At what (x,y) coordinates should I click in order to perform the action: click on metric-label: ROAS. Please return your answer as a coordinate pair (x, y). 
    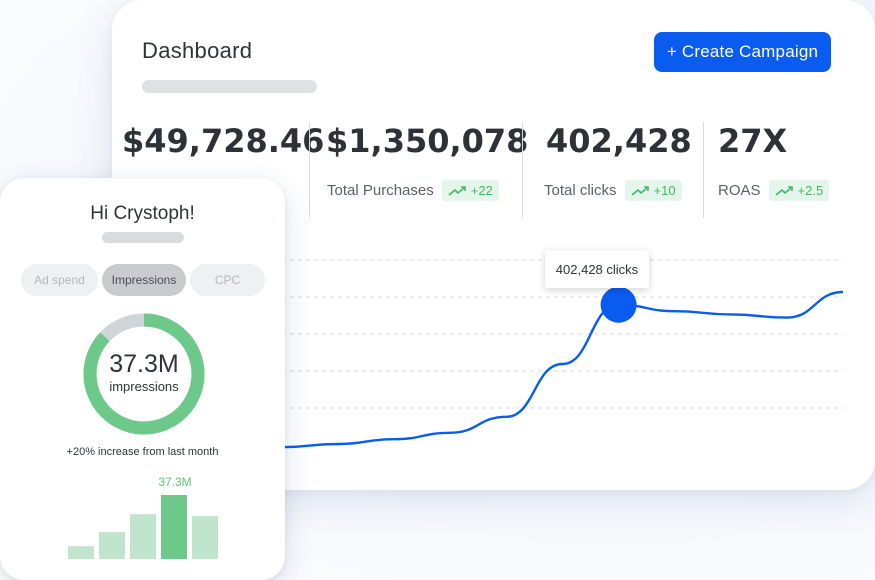
    Looking at the image, I should click on (739, 190).